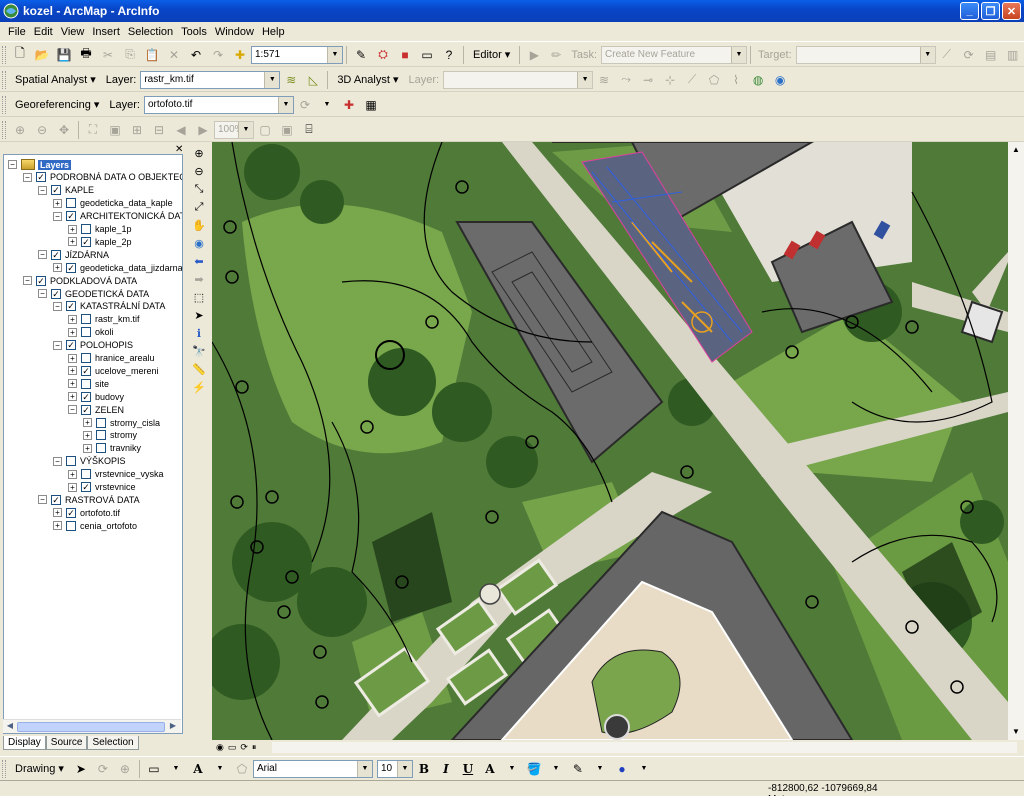 The image size is (1024, 796). Describe the element at coordinates (130, 55) in the screenshot. I see `copy-icon: ⎘` at that location.